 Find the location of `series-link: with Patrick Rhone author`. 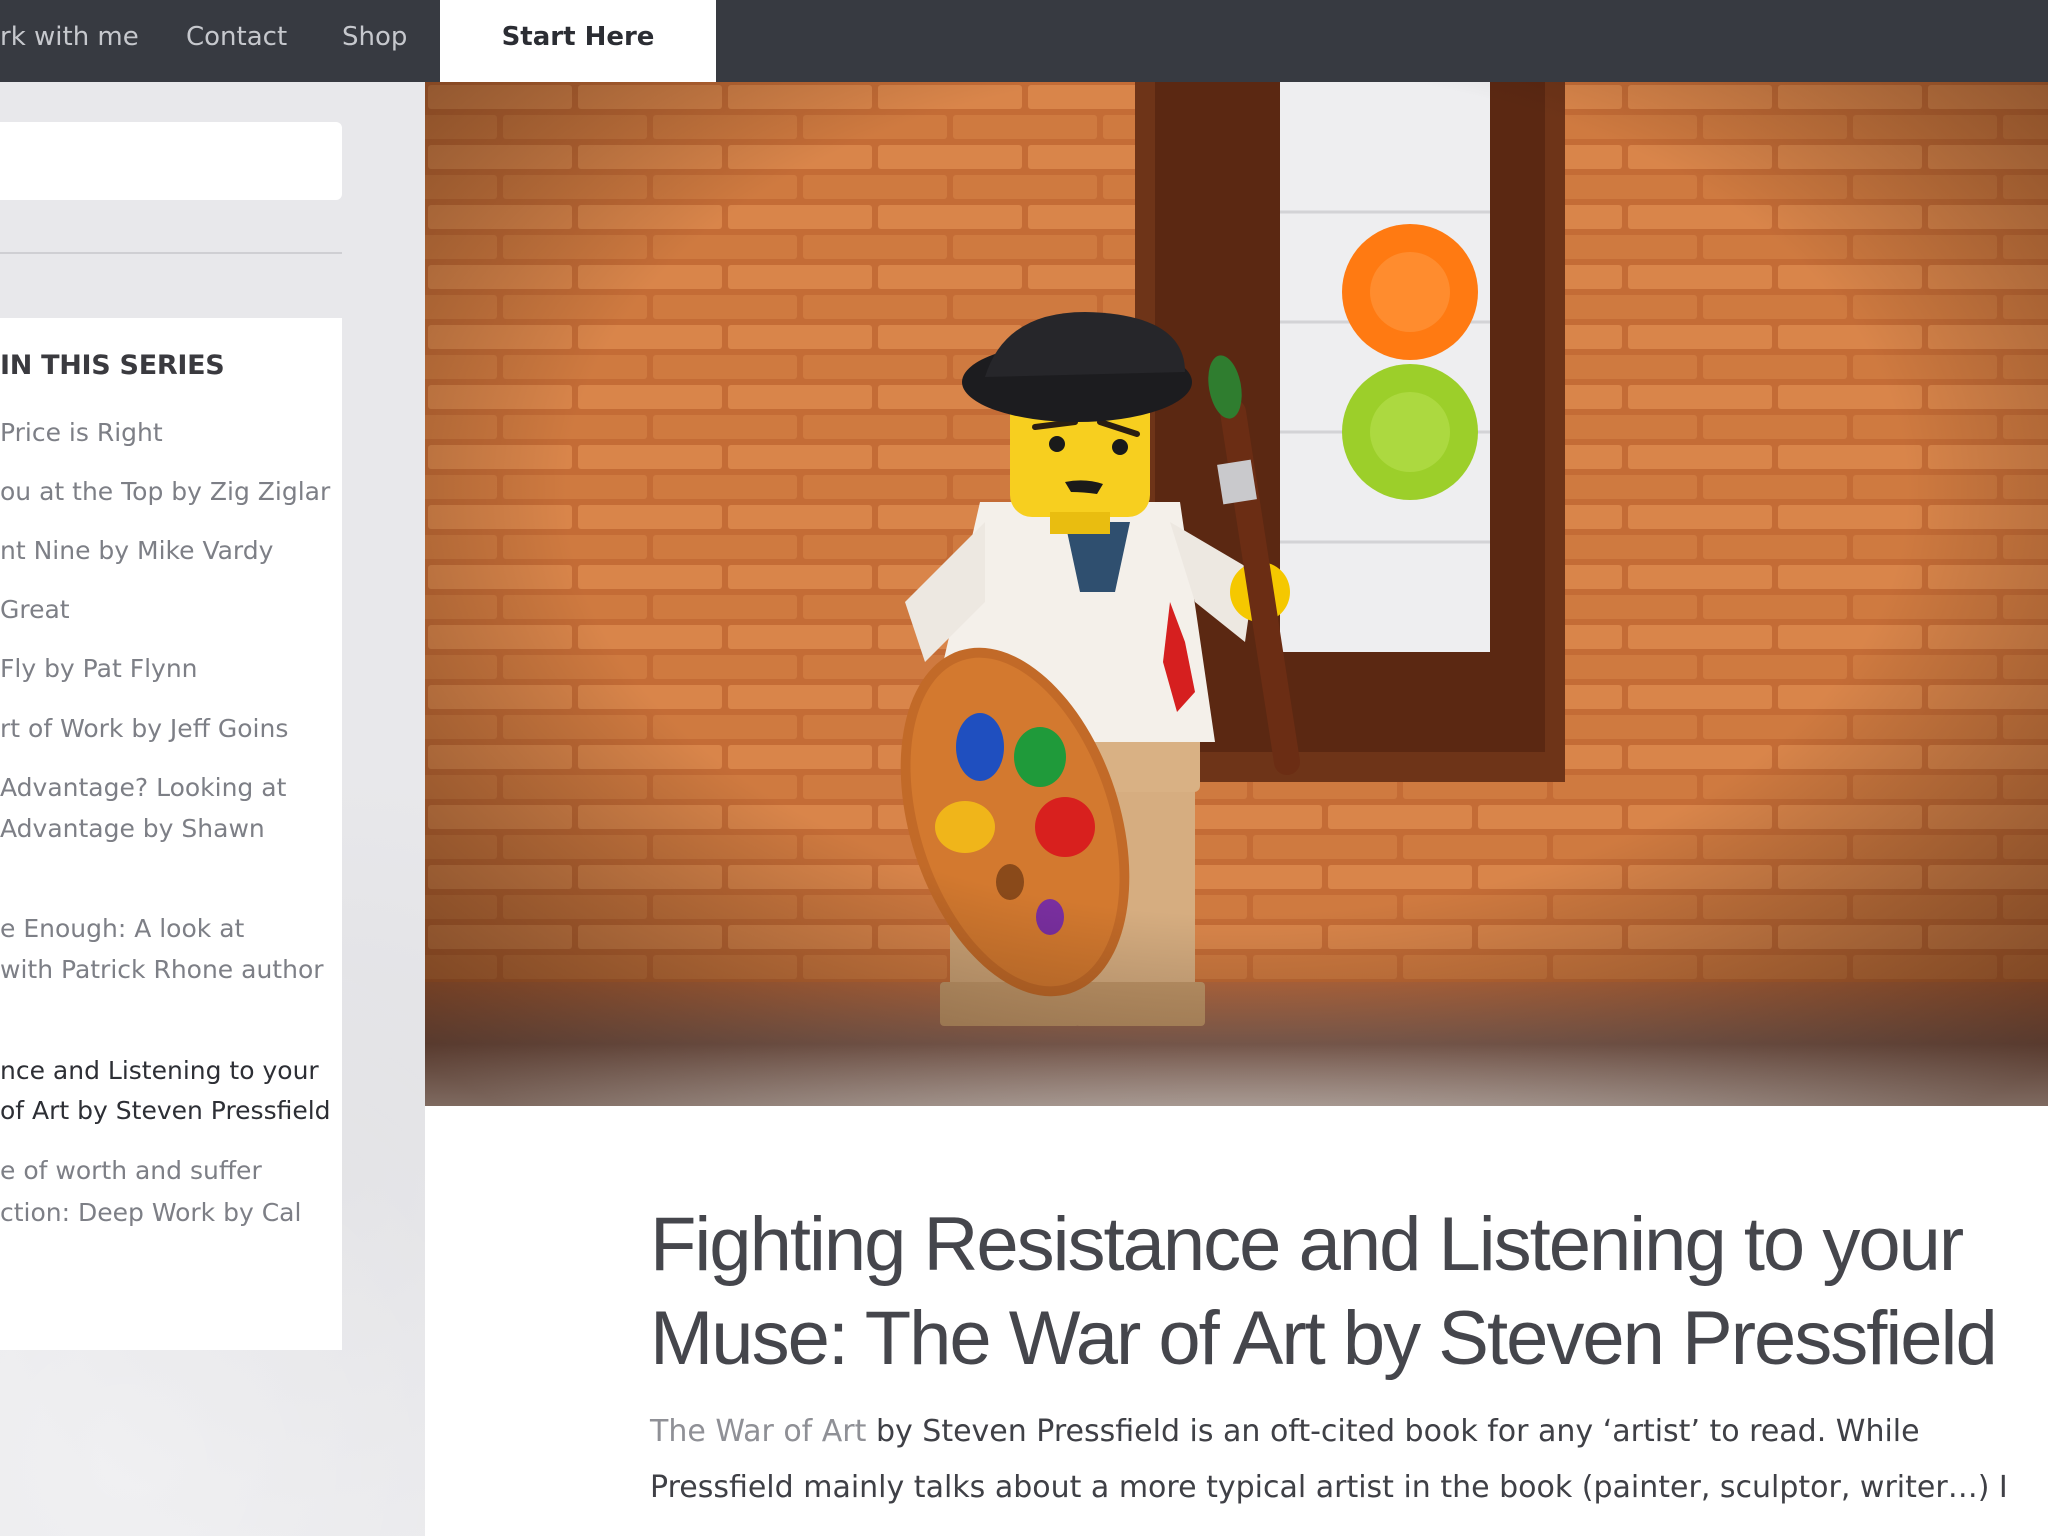

series-link: with Patrick Rhone author is located at coordinates (162, 969).